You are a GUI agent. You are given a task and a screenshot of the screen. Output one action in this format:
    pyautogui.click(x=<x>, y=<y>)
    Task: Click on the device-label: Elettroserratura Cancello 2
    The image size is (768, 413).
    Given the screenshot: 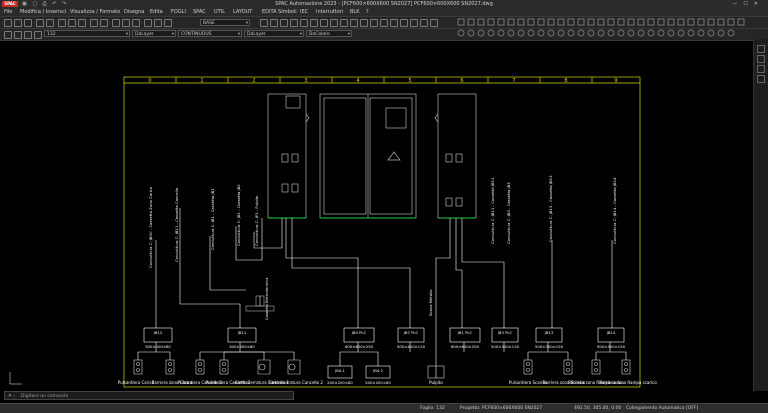 What is the action you would take?
    pyautogui.click(x=296, y=382)
    